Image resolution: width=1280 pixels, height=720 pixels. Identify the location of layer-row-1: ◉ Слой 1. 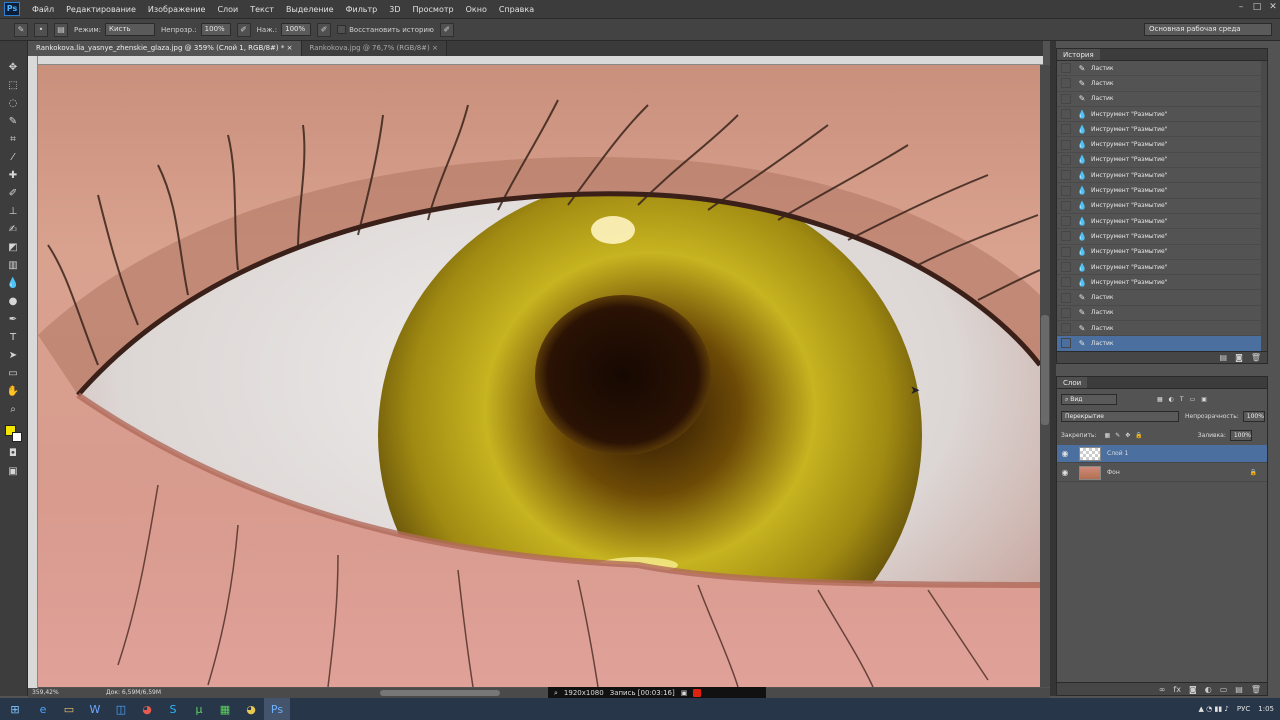
(1162, 454).